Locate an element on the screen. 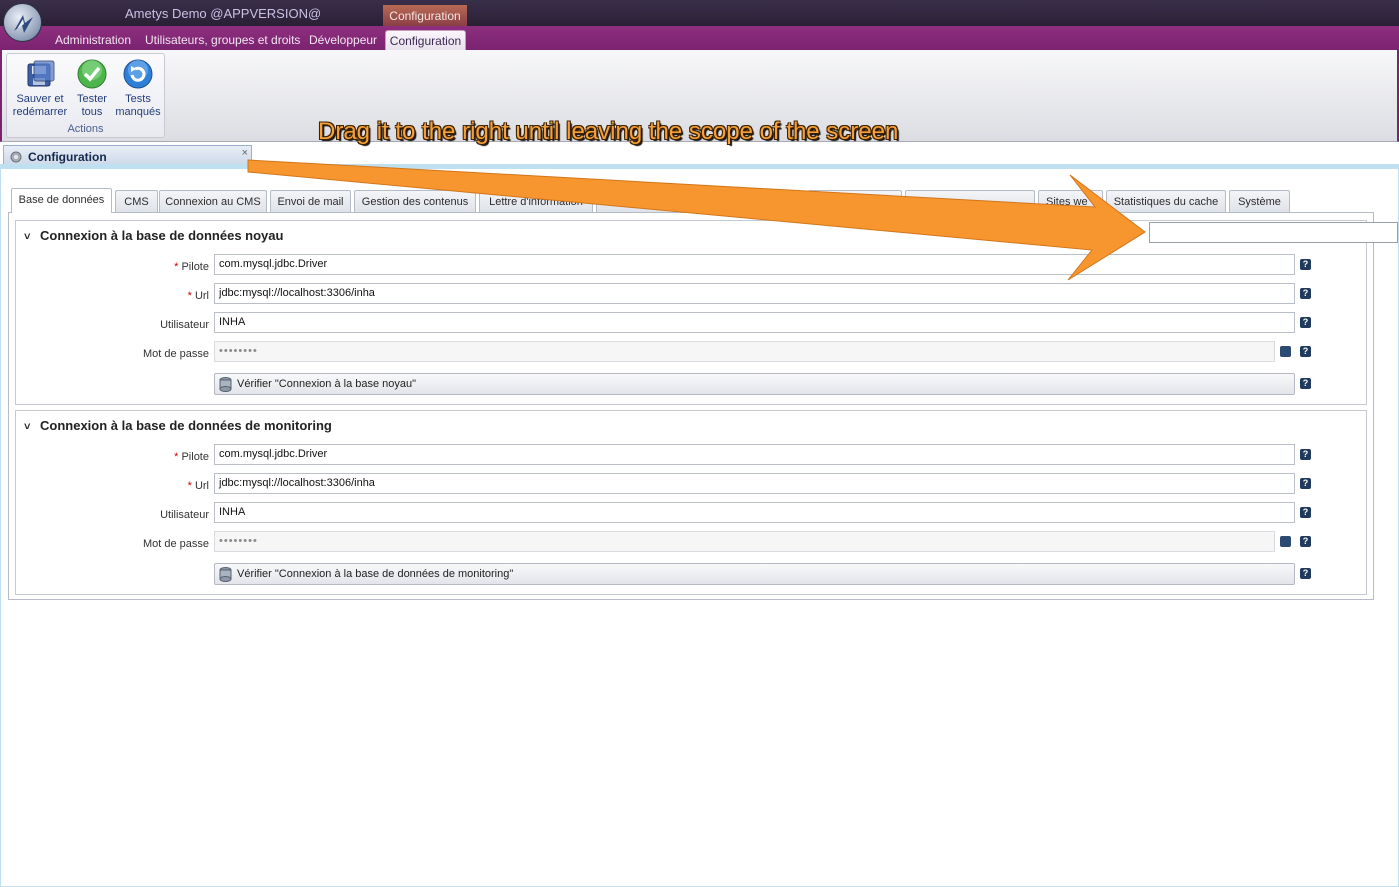 This screenshot has width=1399, height=887. tab-users-groups-rights: Utilisateurs, groupes et droits is located at coordinates (222, 40).